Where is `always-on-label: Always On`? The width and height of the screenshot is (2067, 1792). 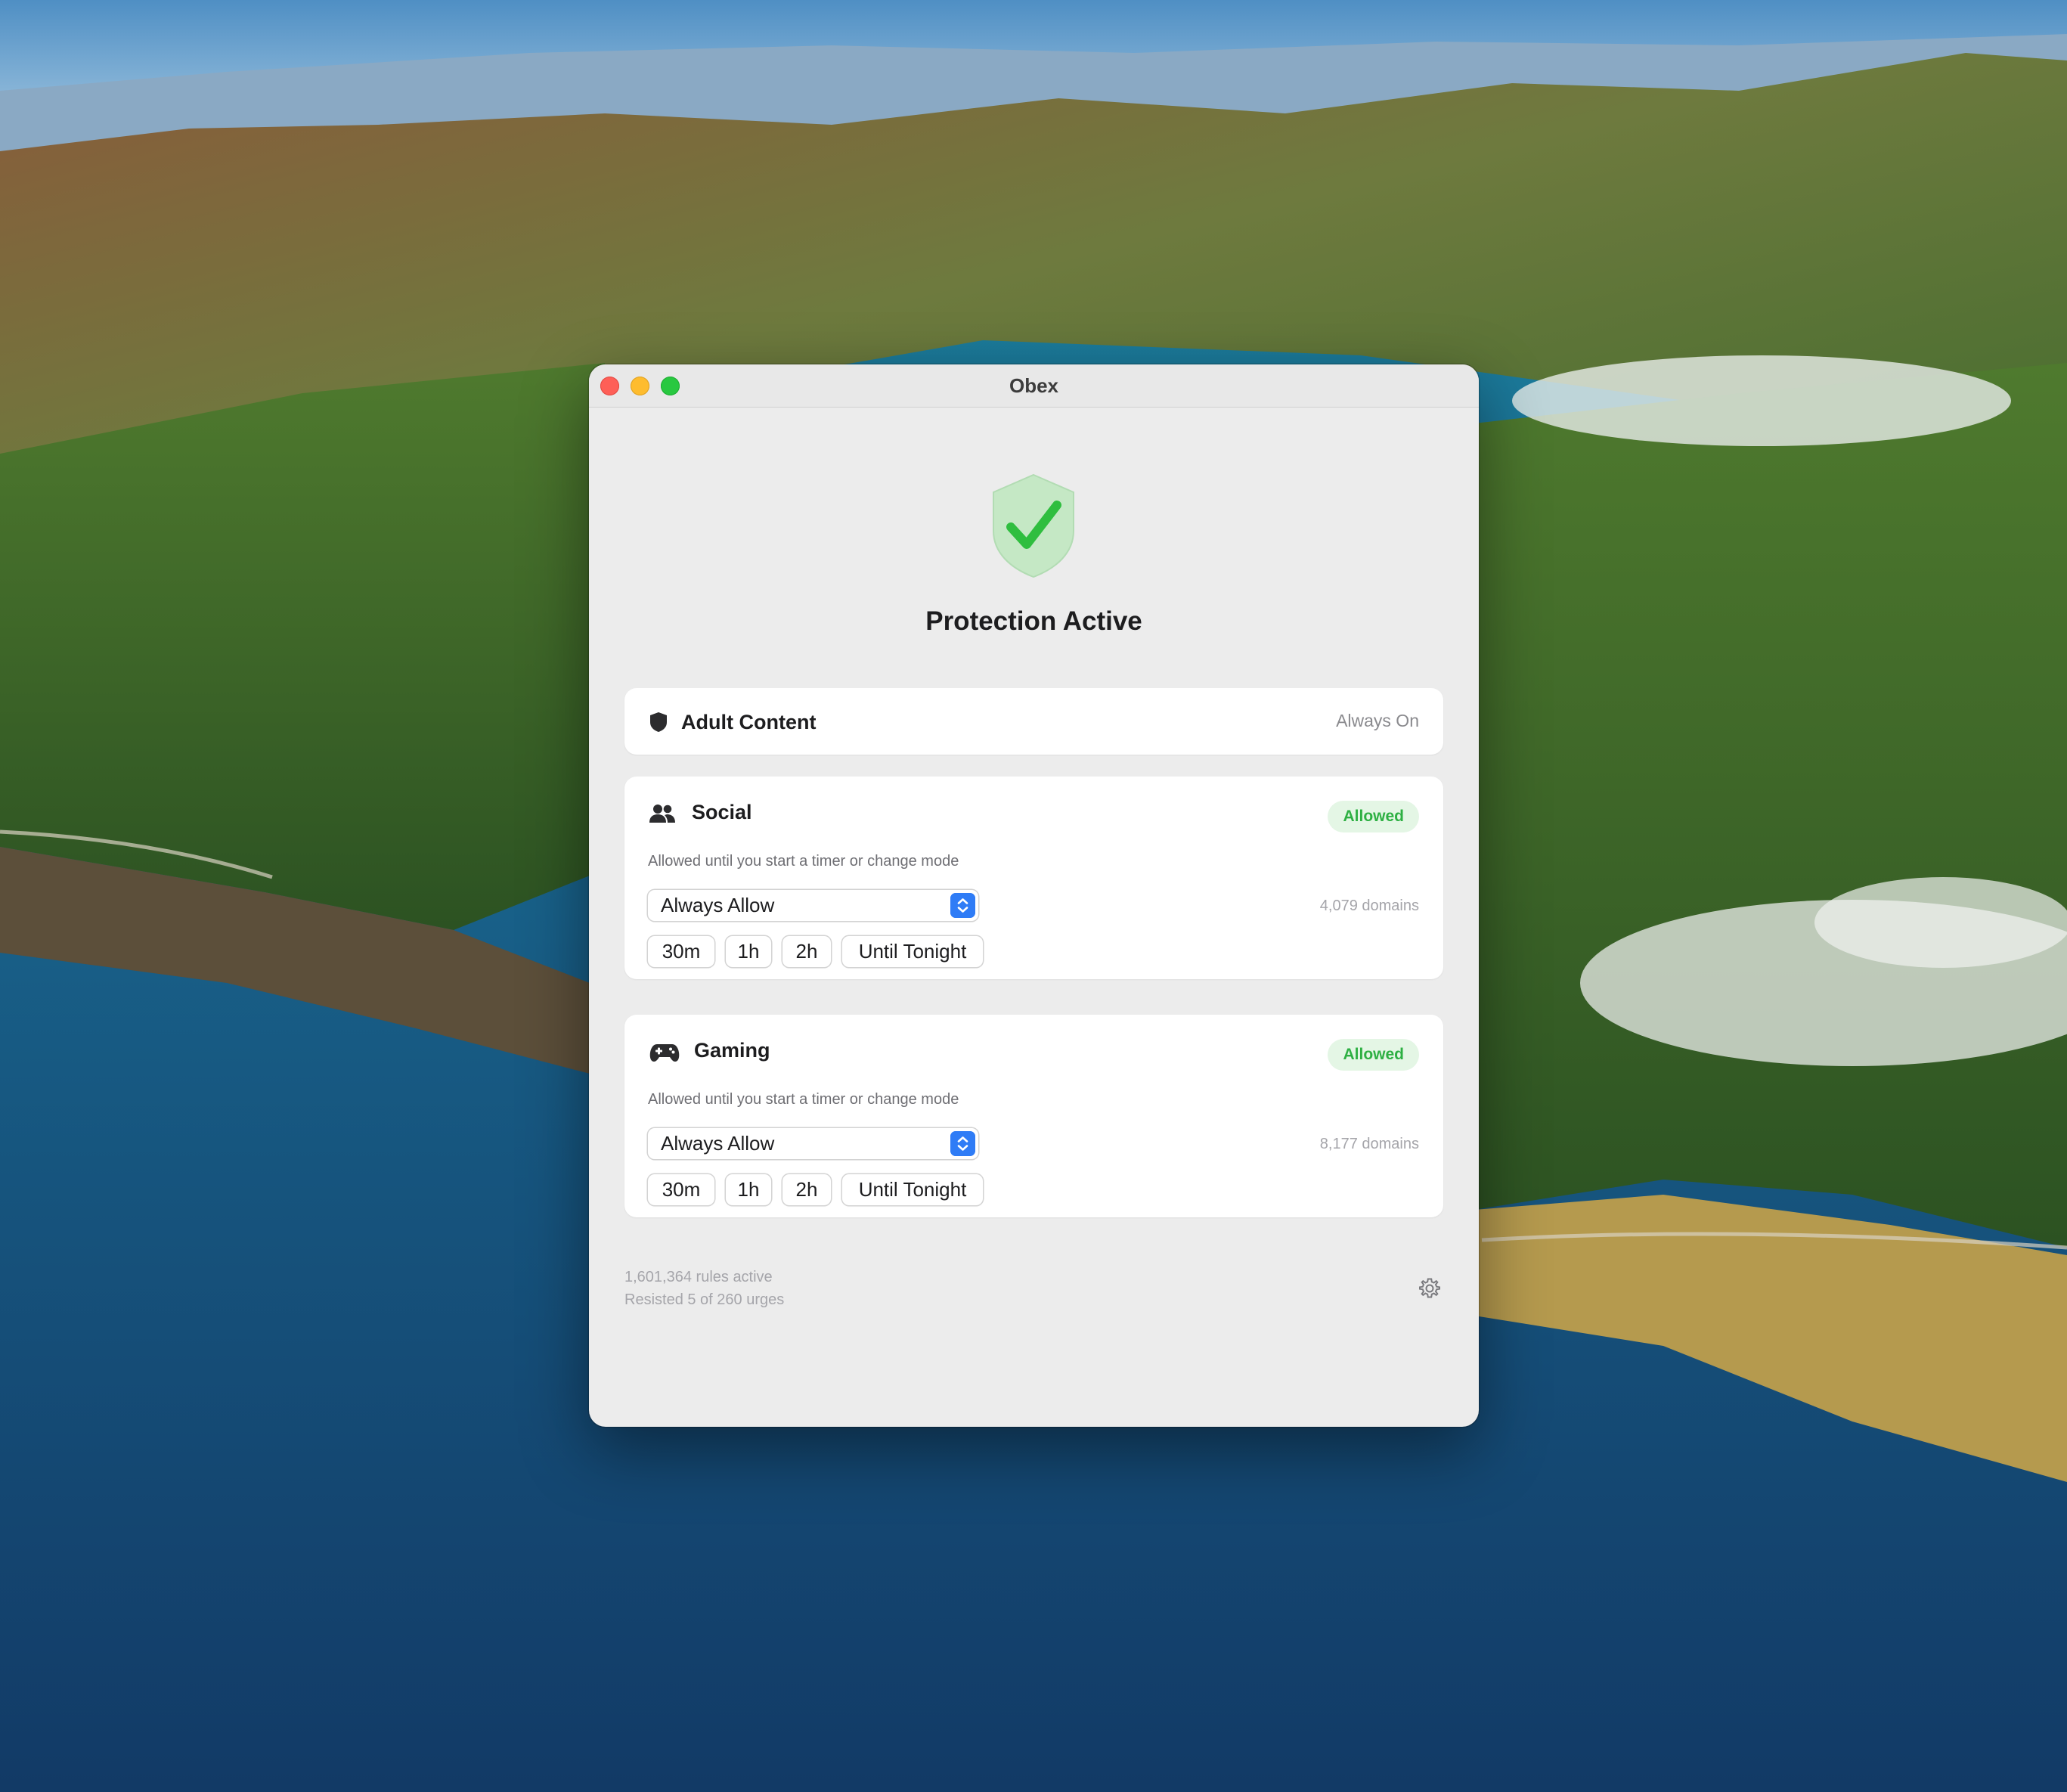 always-on-label: Always On is located at coordinates (1377, 720).